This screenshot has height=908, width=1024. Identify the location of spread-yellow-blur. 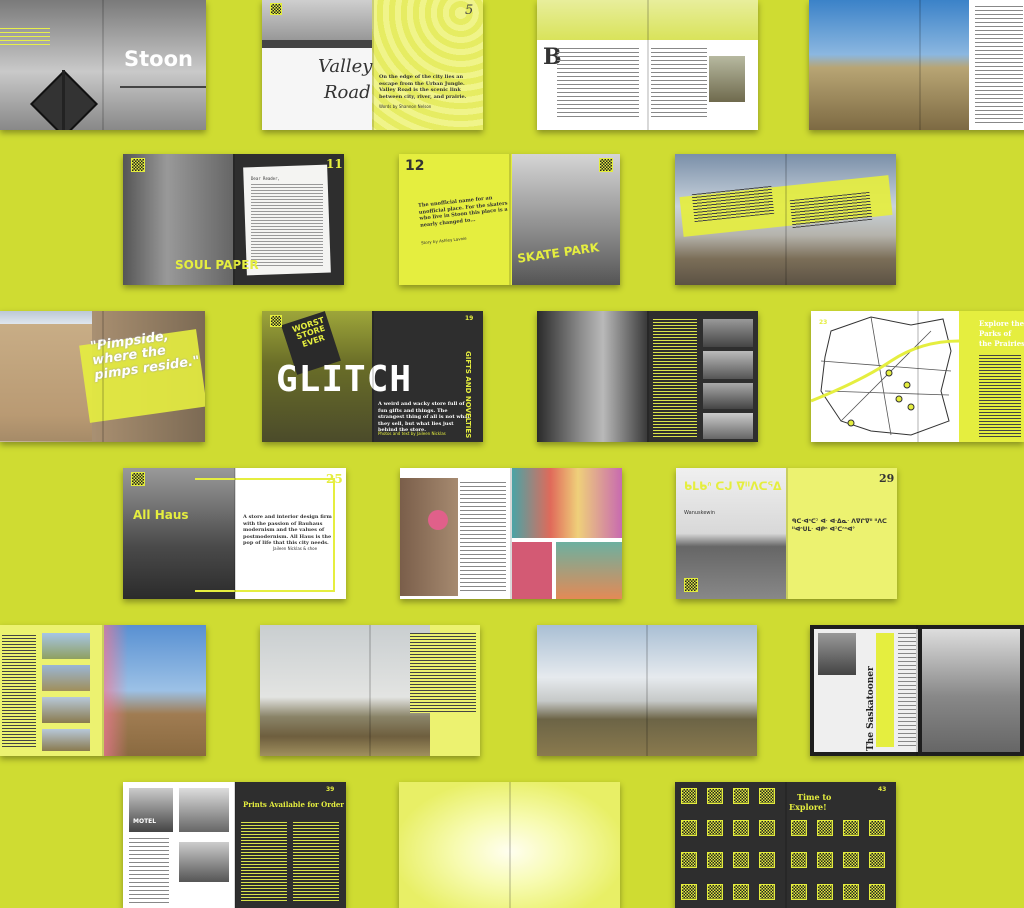
(509, 845).